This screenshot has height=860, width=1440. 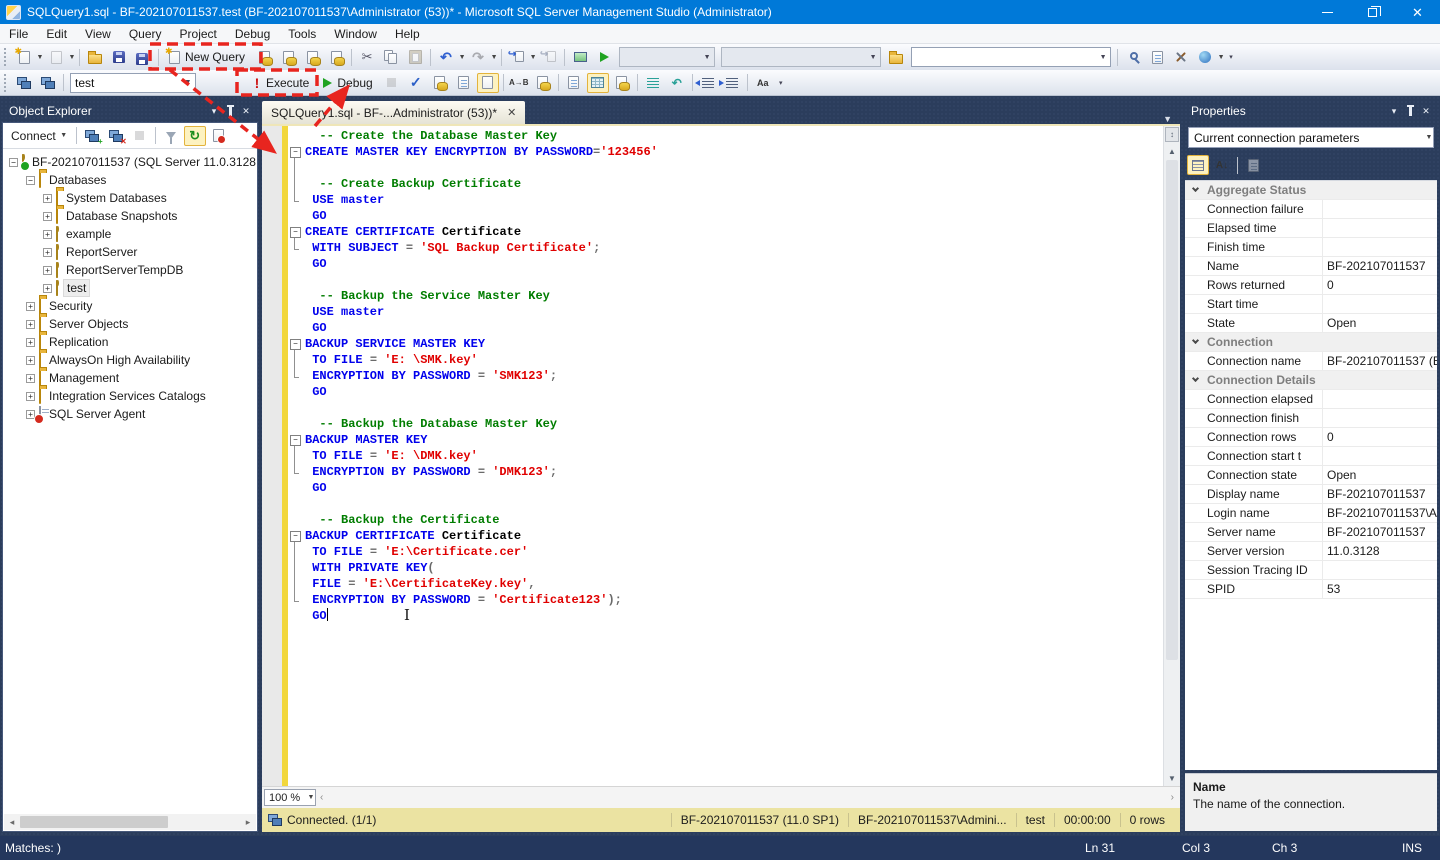 What do you see at coordinates (725, 136) in the screenshot?
I see `code-line-1: -- Create the Database Master Key` at bounding box center [725, 136].